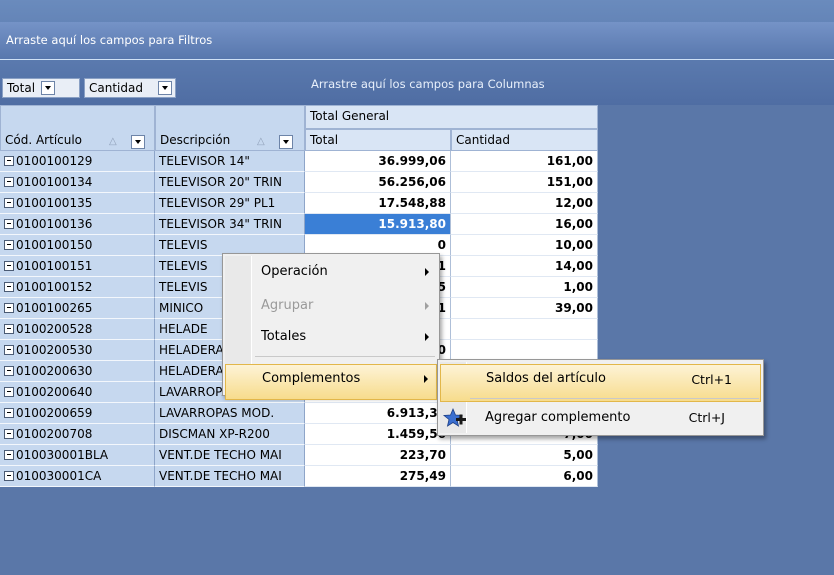  What do you see at coordinates (54, 161) in the screenshot?
I see `row-code: 0100100129` at bounding box center [54, 161].